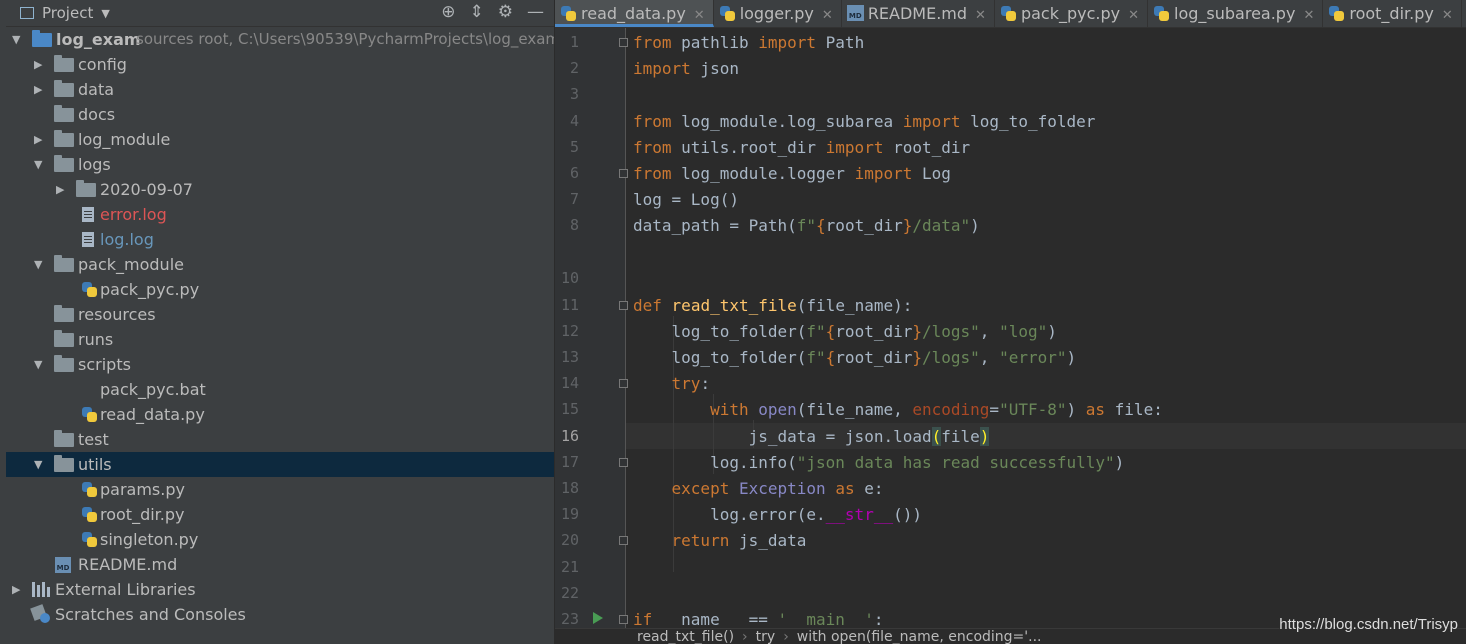 This screenshot has width=1466, height=644. Describe the element at coordinates (280, 614) in the screenshot. I see `tree-item-scratches: Scratches and Consoles` at that location.